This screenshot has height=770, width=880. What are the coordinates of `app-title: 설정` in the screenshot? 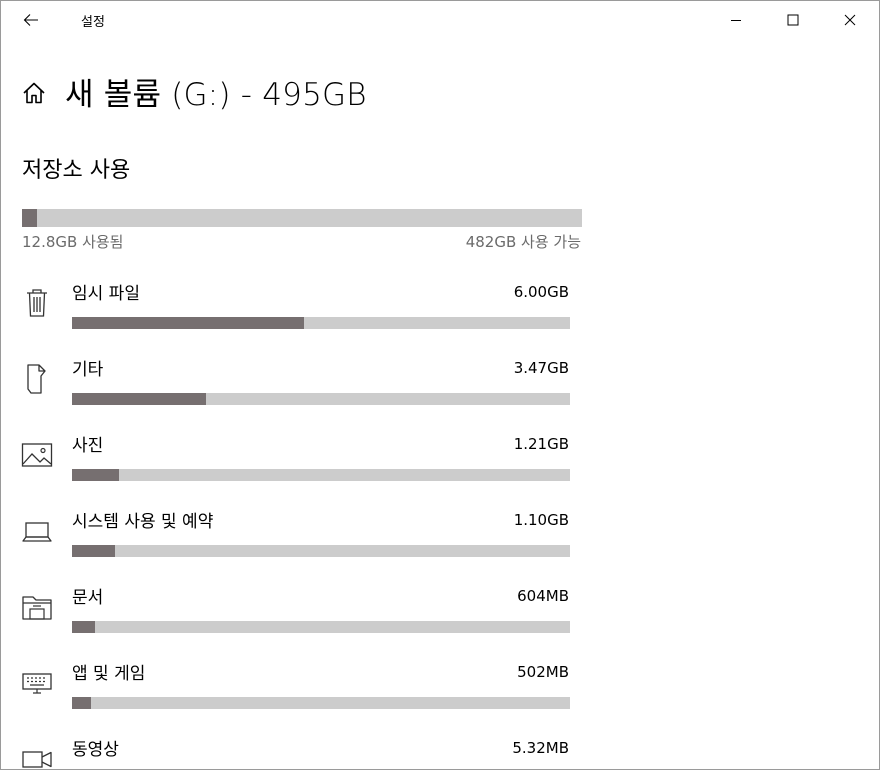 It's located at (93, 22).